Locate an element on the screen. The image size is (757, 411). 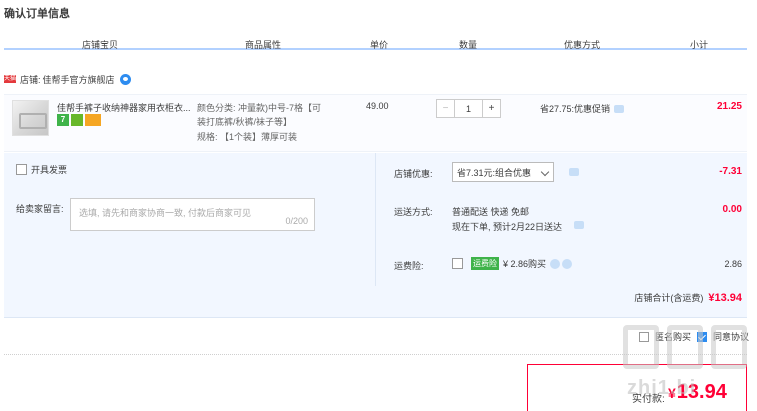
promo-text: 省27.75:优惠促销 is located at coordinates (575, 109).